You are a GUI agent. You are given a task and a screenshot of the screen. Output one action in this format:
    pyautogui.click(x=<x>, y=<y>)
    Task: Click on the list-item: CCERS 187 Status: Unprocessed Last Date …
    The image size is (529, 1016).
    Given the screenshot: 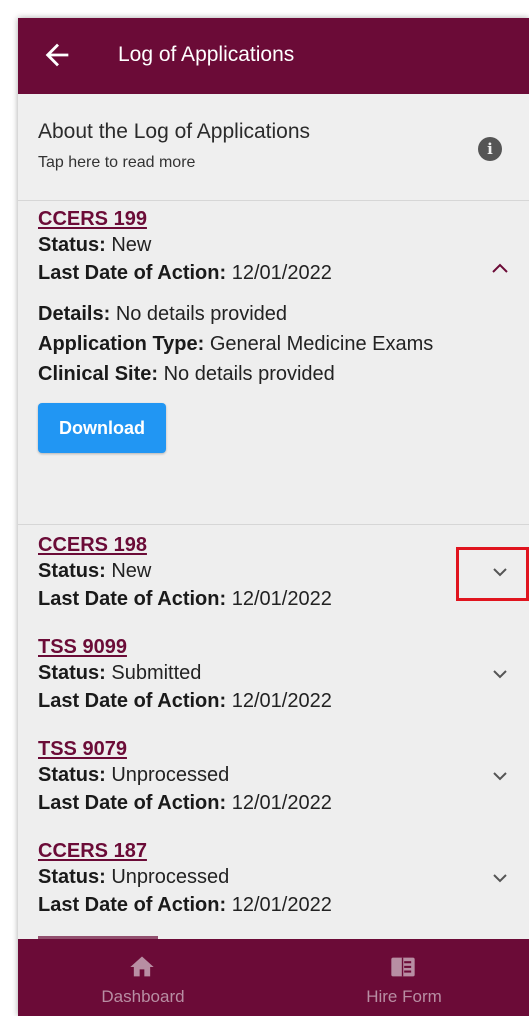 What is the action you would take?
    pyautogui.click(x=273, y=882)
    